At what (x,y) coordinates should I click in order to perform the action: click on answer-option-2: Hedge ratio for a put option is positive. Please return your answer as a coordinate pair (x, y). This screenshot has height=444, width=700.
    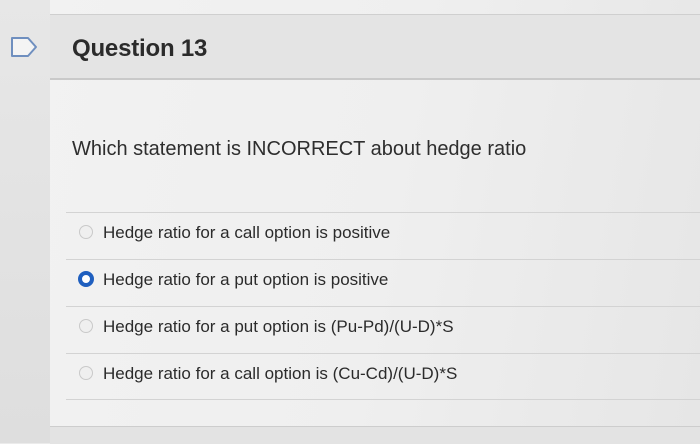
    Looking at the image, I should click on (383, 282).